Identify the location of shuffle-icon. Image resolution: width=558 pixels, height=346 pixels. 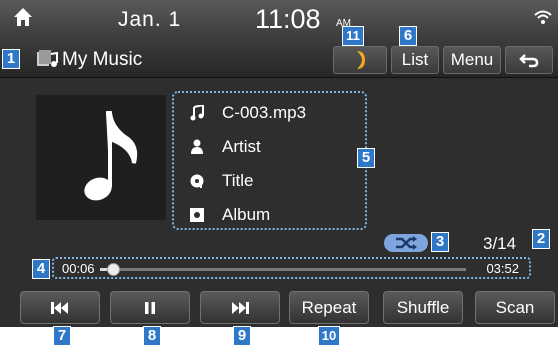
(406, 243).